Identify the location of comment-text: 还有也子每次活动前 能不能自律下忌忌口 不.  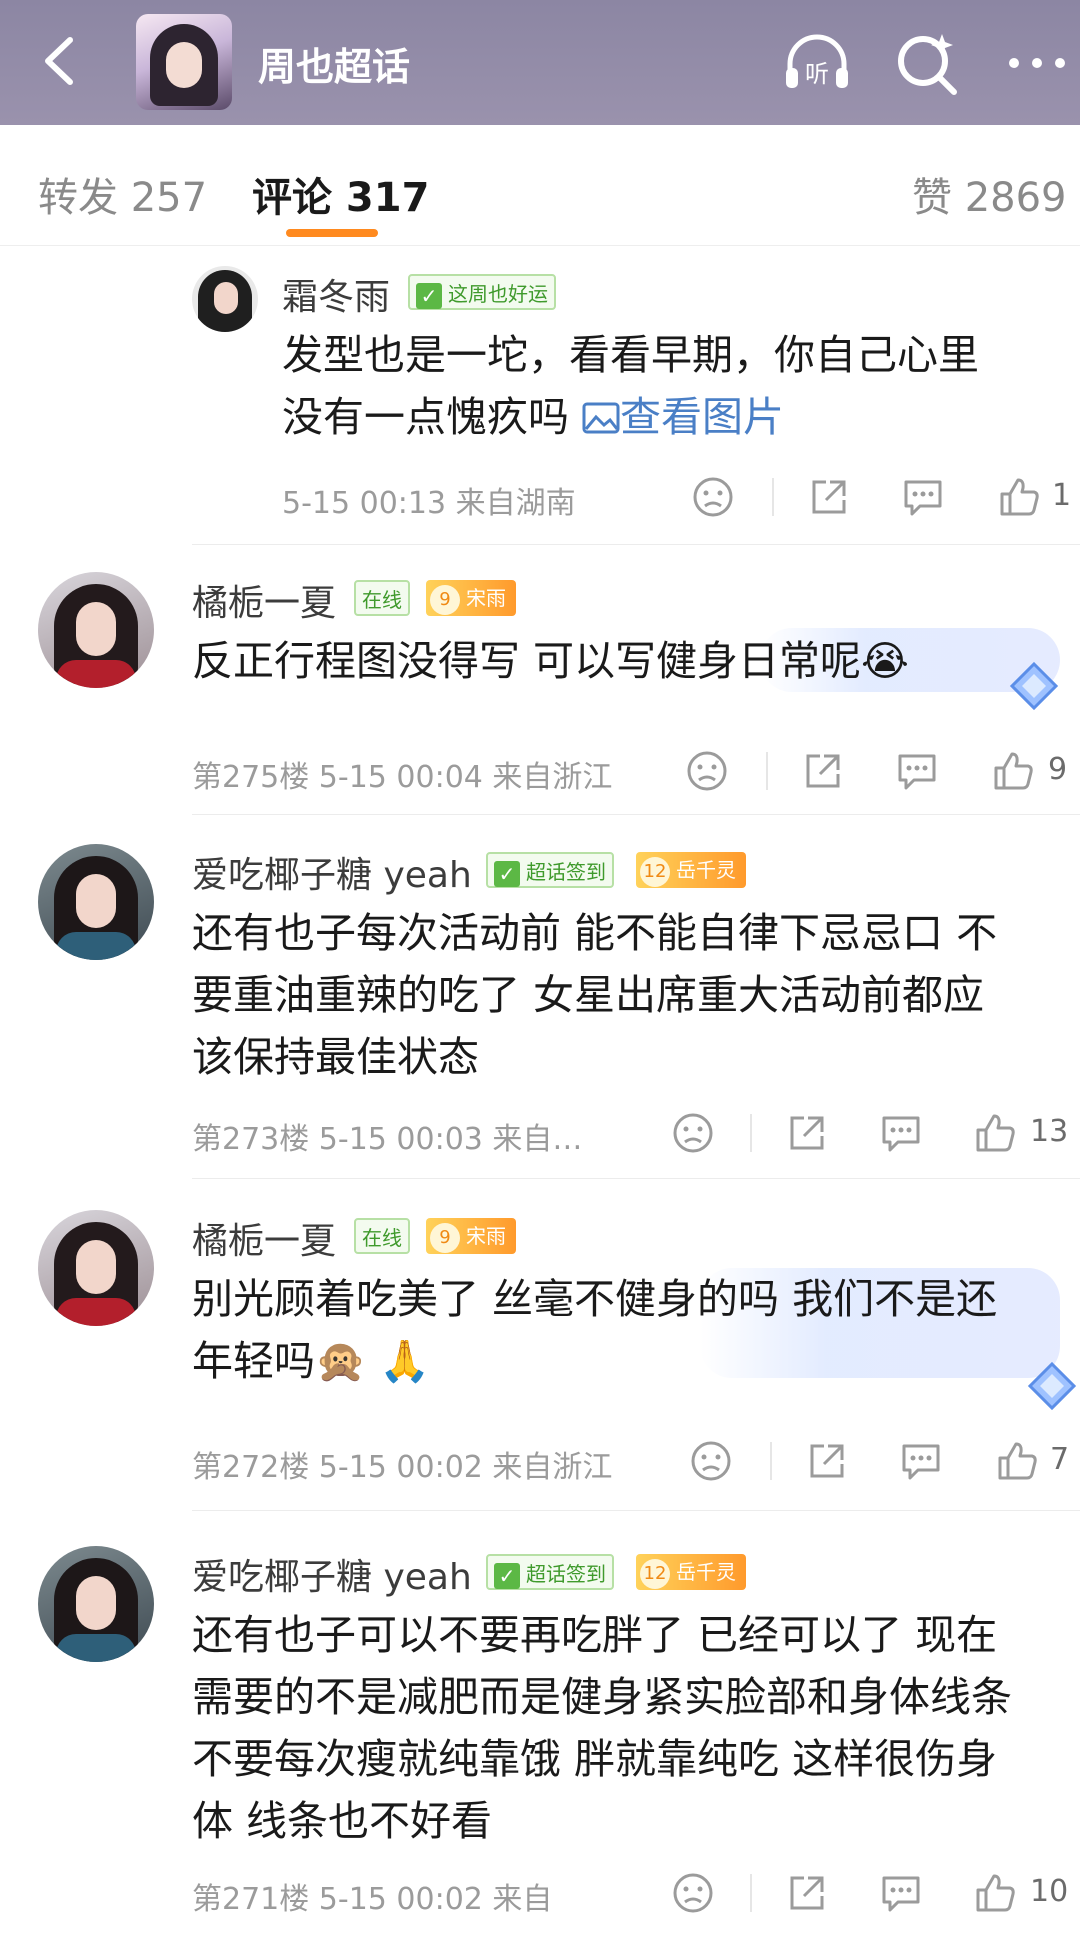
(595, 933).